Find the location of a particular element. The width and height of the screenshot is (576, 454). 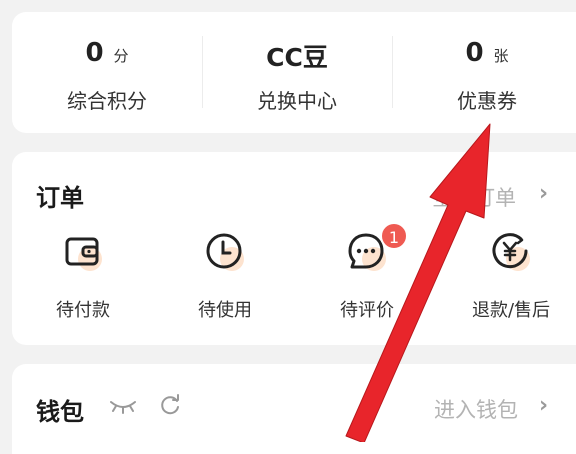

order-to-use: 待使用 is located at coordinates (225, 272).